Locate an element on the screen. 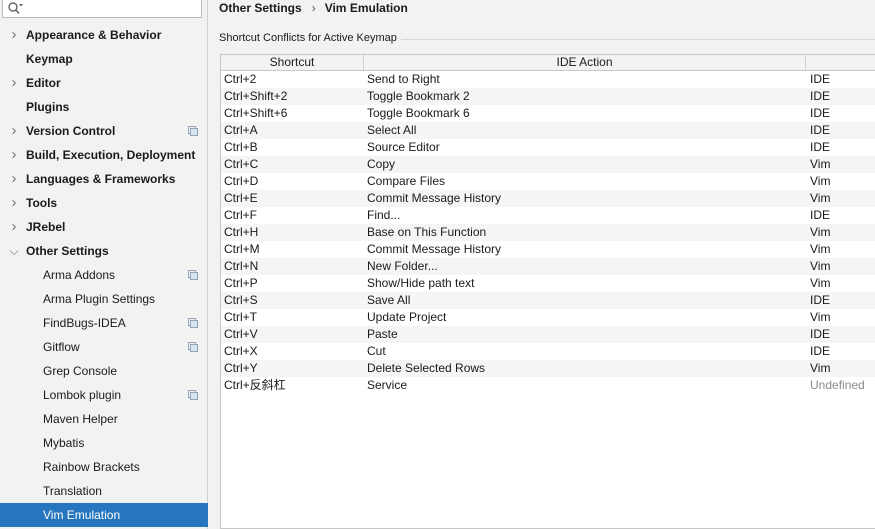 The width and height of the screenshot is (875, 529). table-row: Ctrl+C Copy Vim is located at coordinates (548, 164).